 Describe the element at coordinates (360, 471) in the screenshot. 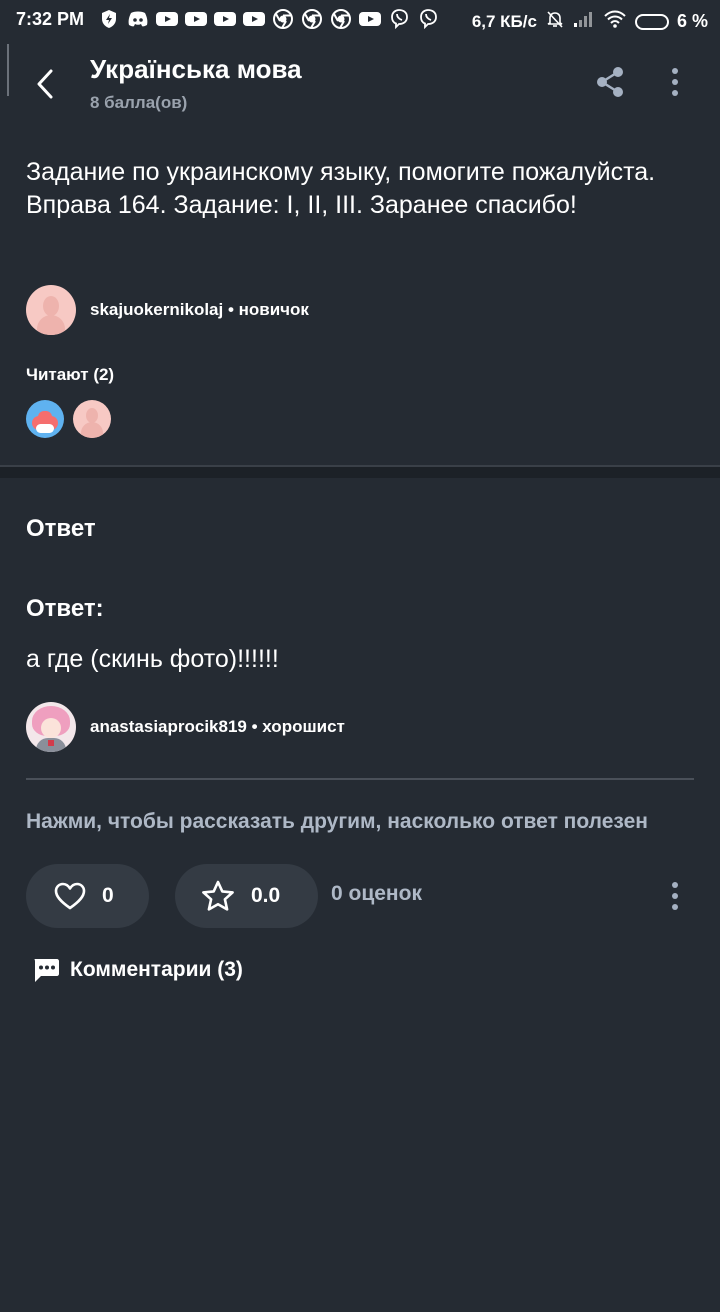

I see `section-divider` at that location.